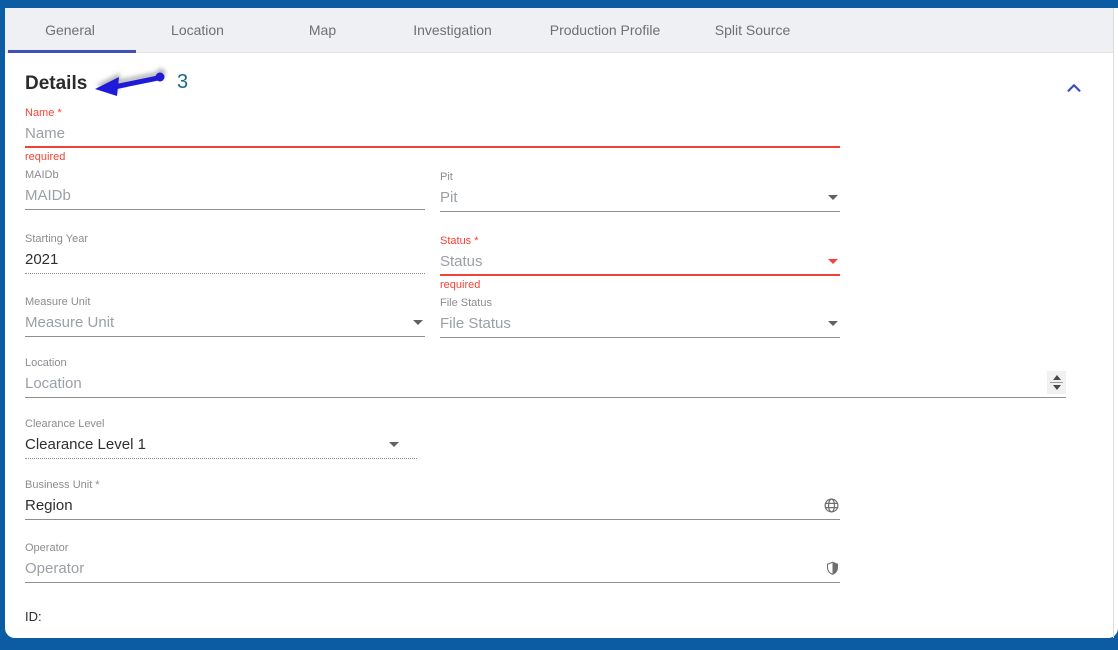  I want to click on chevron-up-icon, so click(1074, 88).